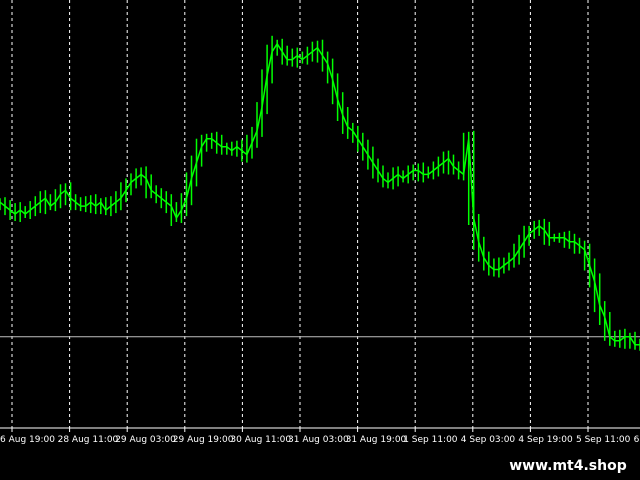 Image resolution: width=640 pixels, height=480 pixels. I want to click on x-tick-label: 28 Aug 11:00, so click(88, 440).